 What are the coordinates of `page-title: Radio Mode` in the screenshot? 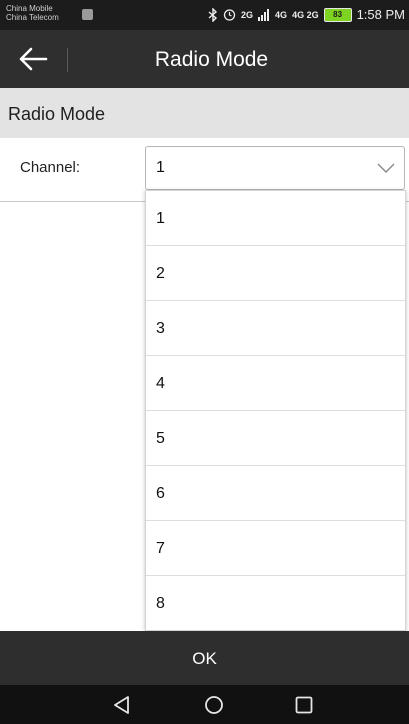 It's located at (211, 59).